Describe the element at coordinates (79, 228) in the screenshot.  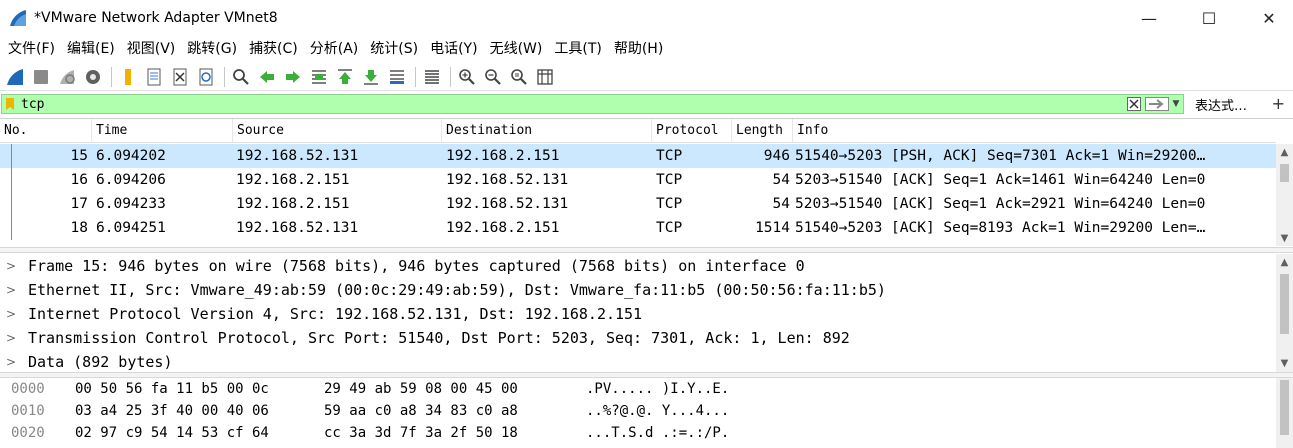
I see `cell-no: 18` at that location.